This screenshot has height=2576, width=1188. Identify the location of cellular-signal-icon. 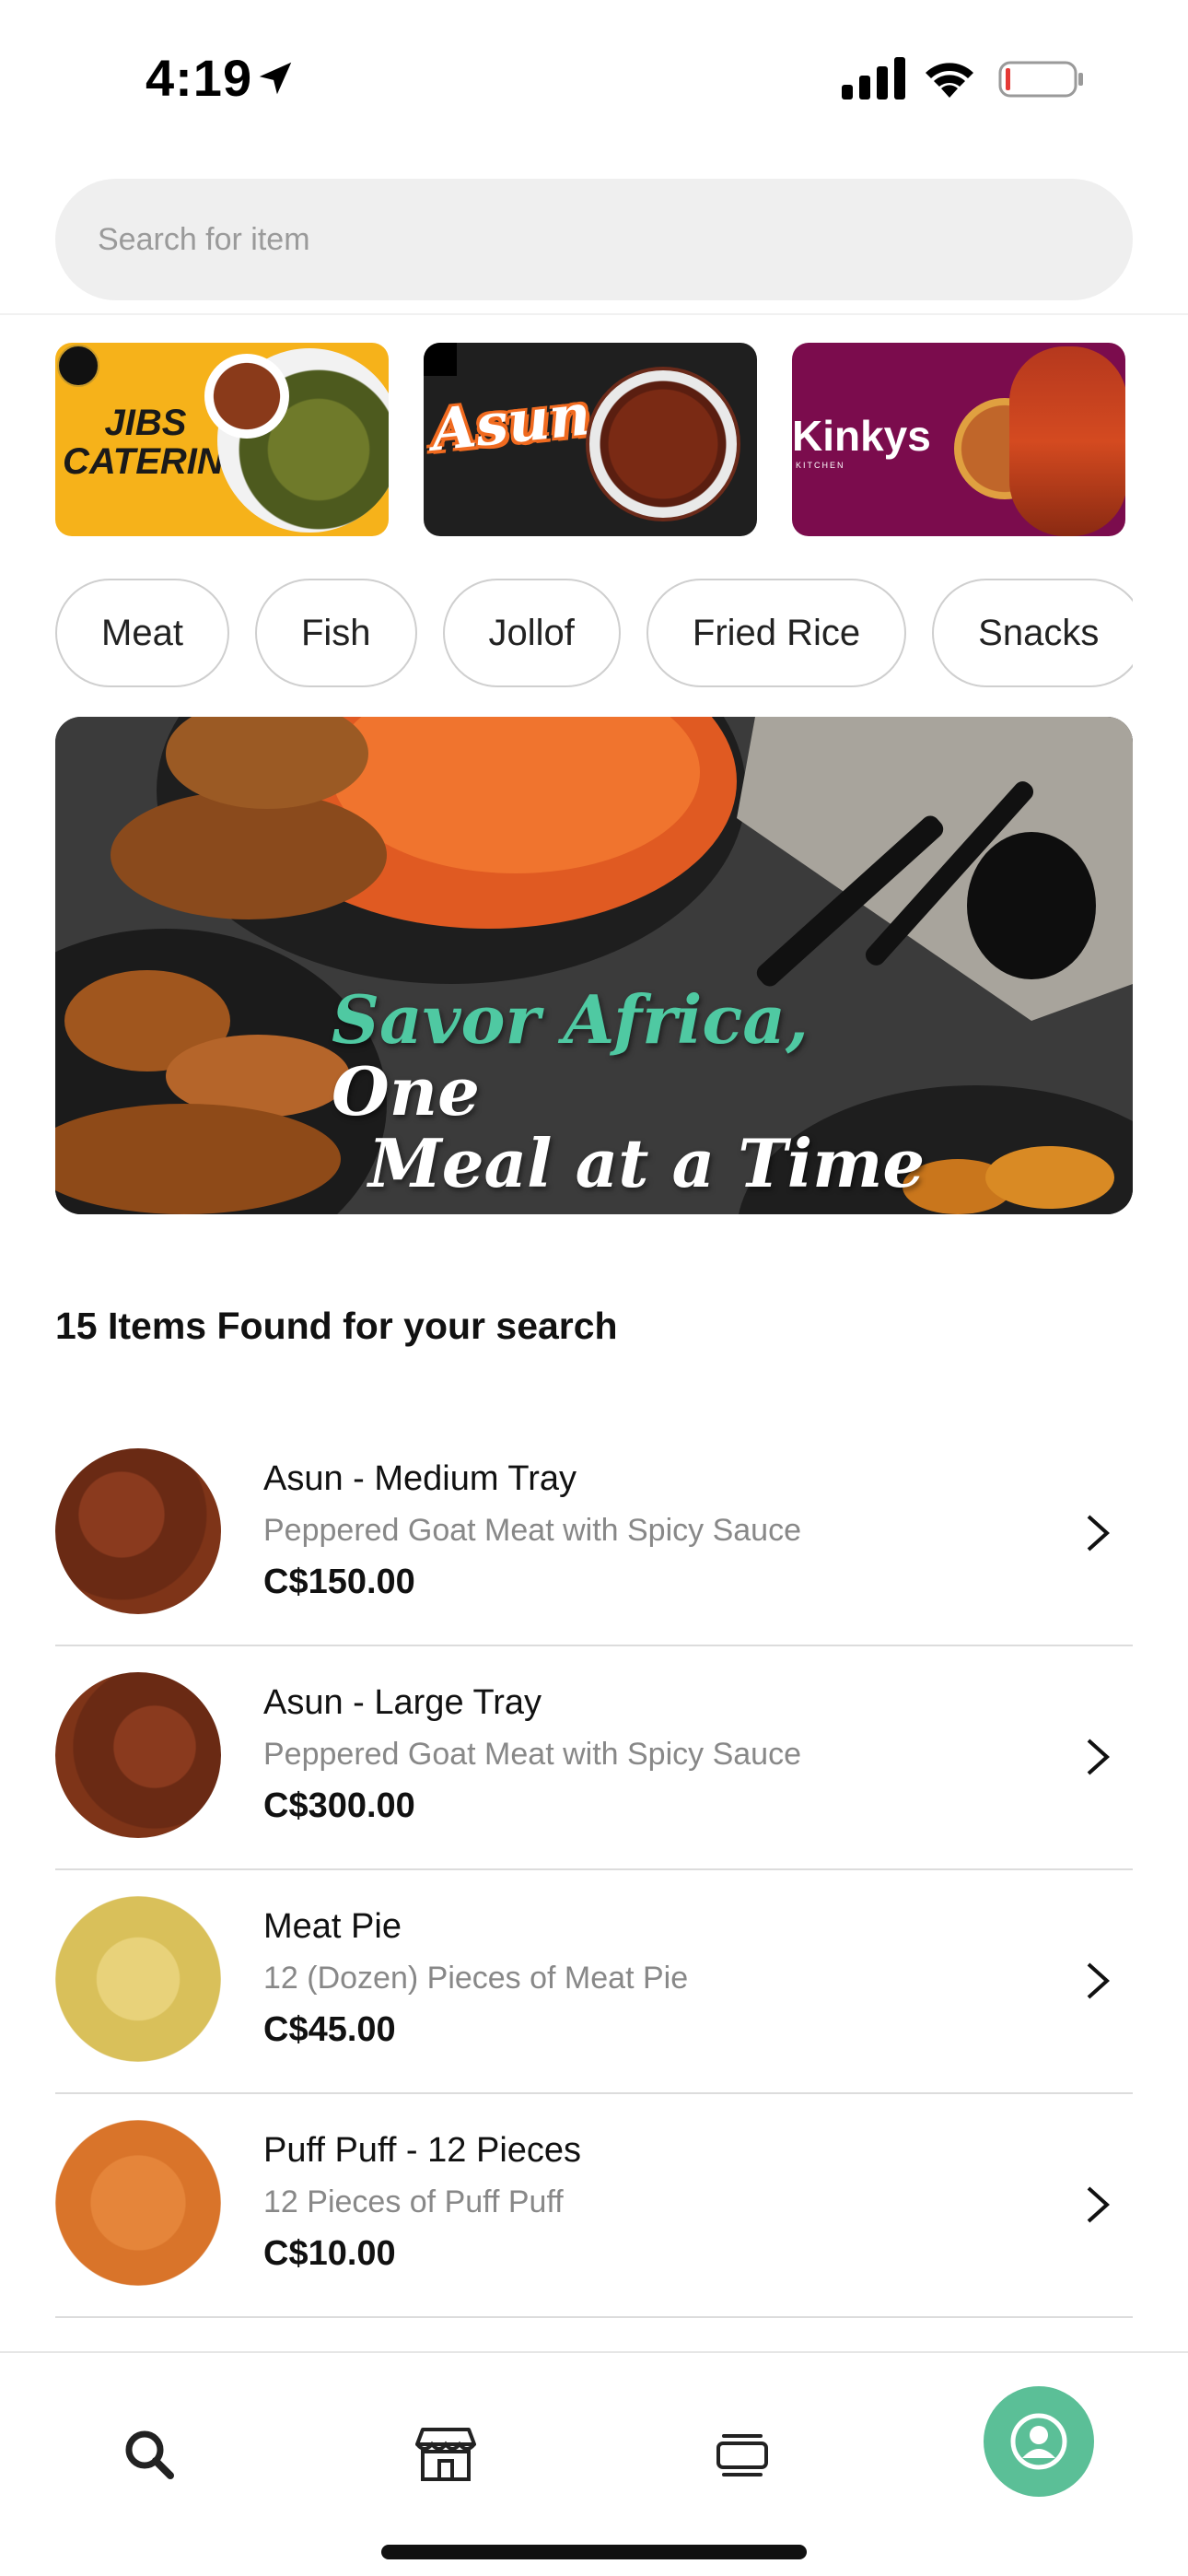
(873, 78).